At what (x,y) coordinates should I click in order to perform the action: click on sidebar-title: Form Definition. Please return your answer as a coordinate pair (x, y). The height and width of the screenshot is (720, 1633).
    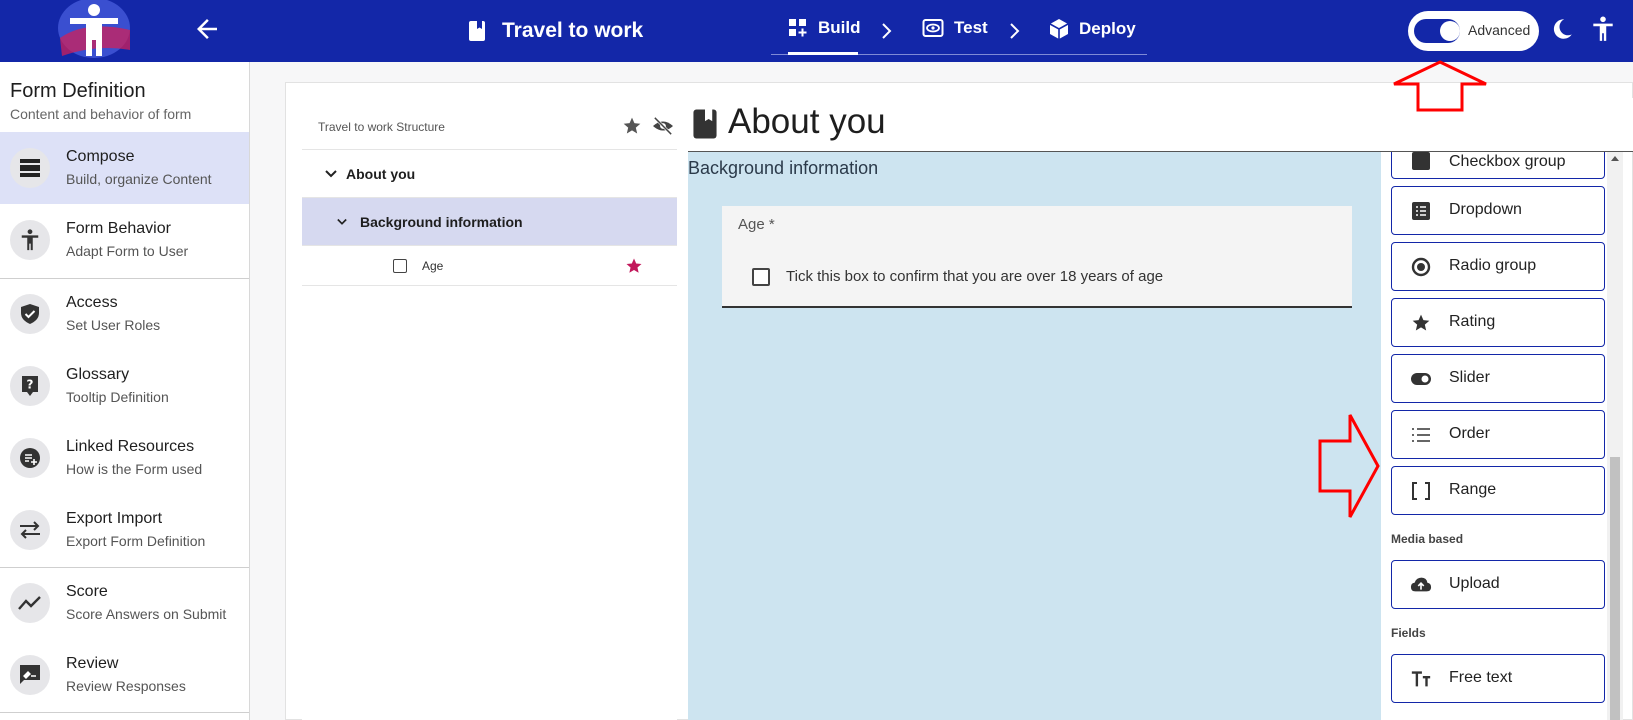
    Looking at the image, I should click on (78, 91).